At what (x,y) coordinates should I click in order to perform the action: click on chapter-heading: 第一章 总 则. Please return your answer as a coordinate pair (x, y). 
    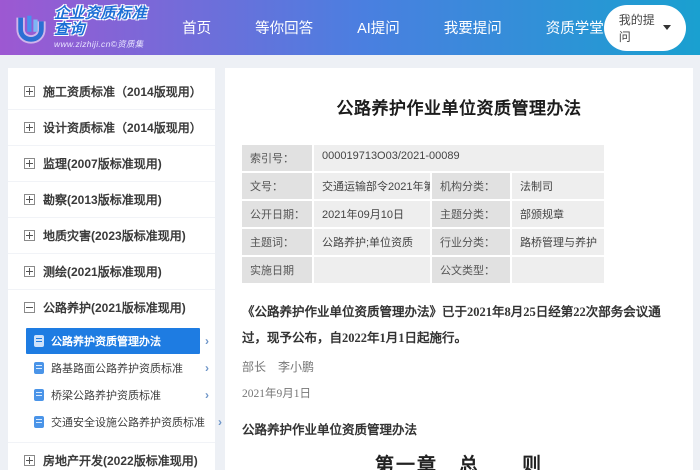
    Looking at the image, I should click on (458, 462).